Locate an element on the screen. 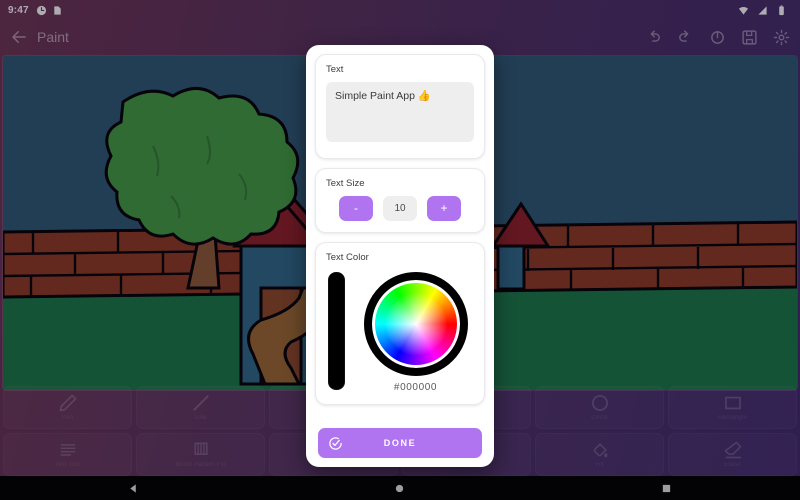 This screenshot has width=800, height=500. color-wheel is located at coordinates (415, 324).